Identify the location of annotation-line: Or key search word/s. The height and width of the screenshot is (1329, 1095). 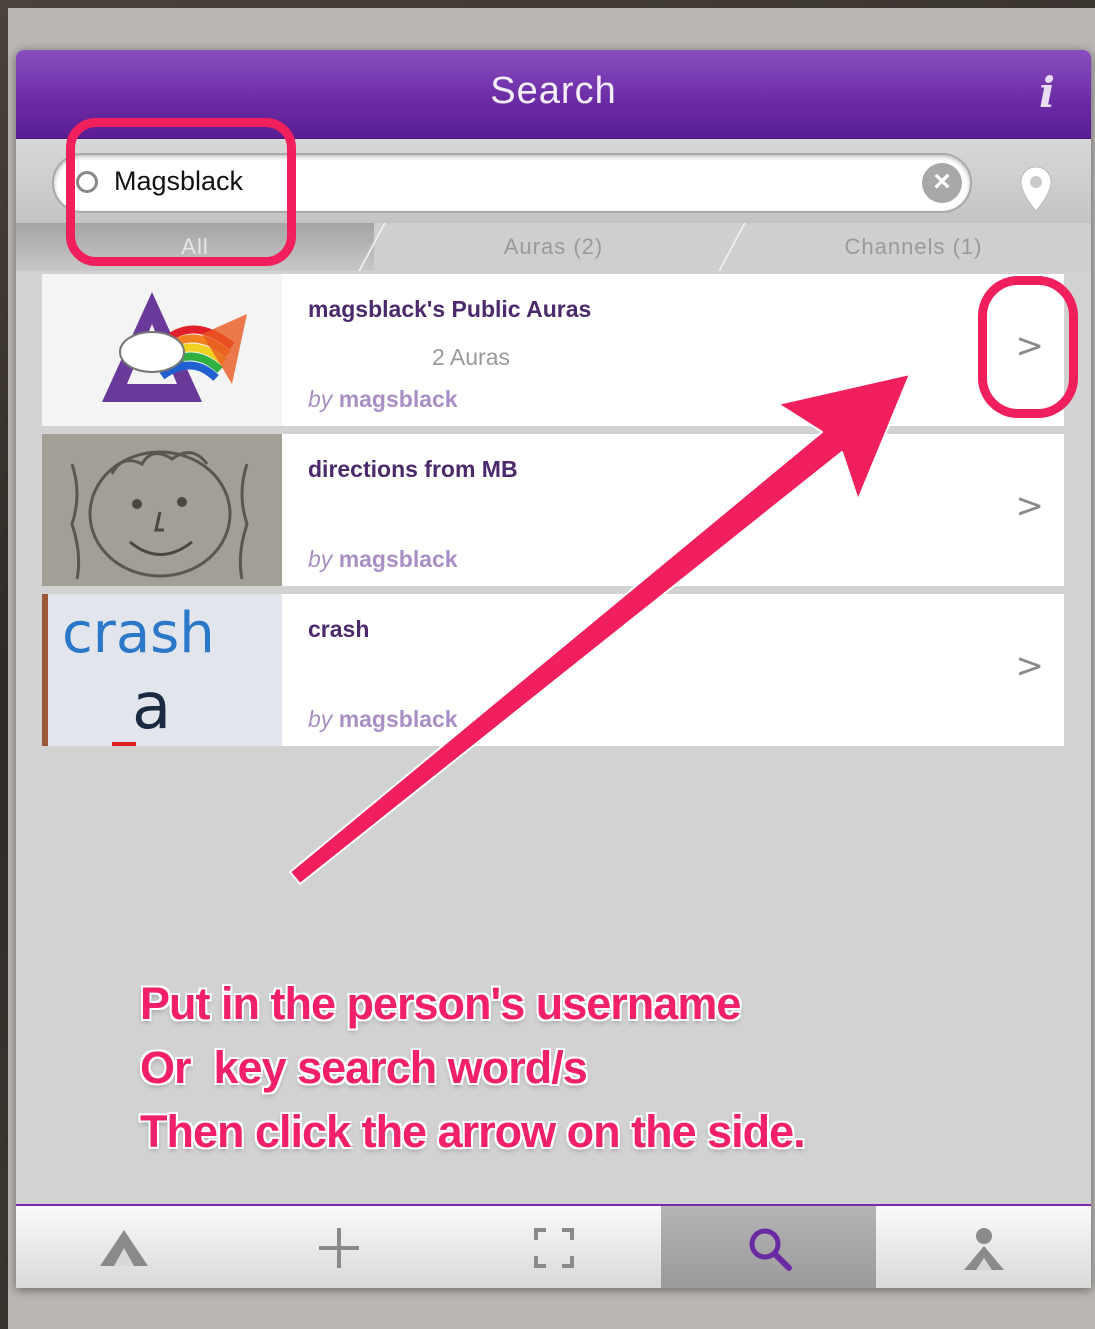
(364, 1067).